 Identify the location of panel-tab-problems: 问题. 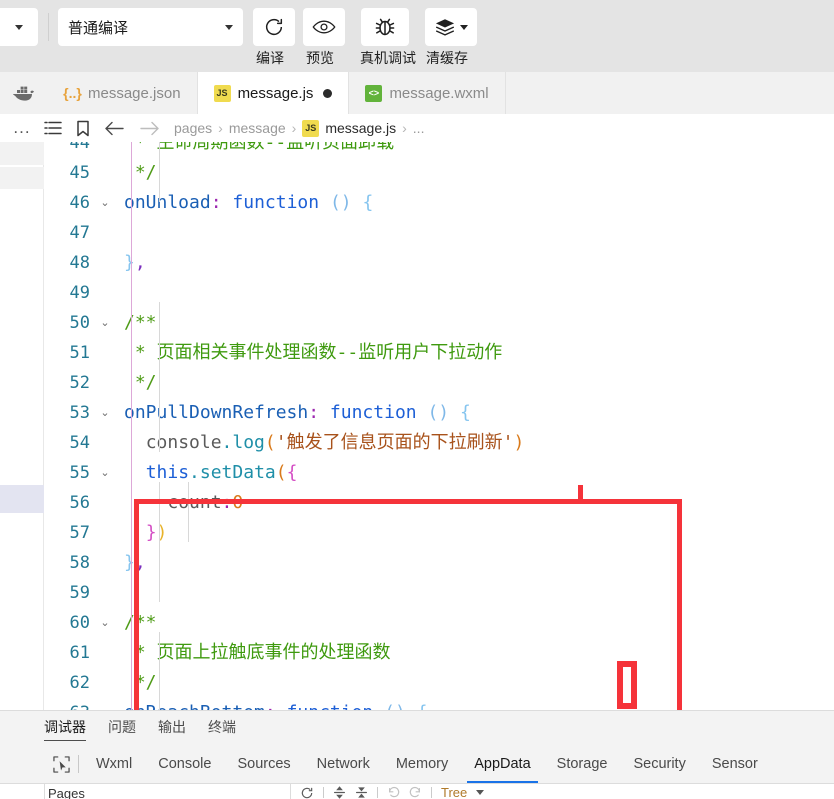
(122, 727).